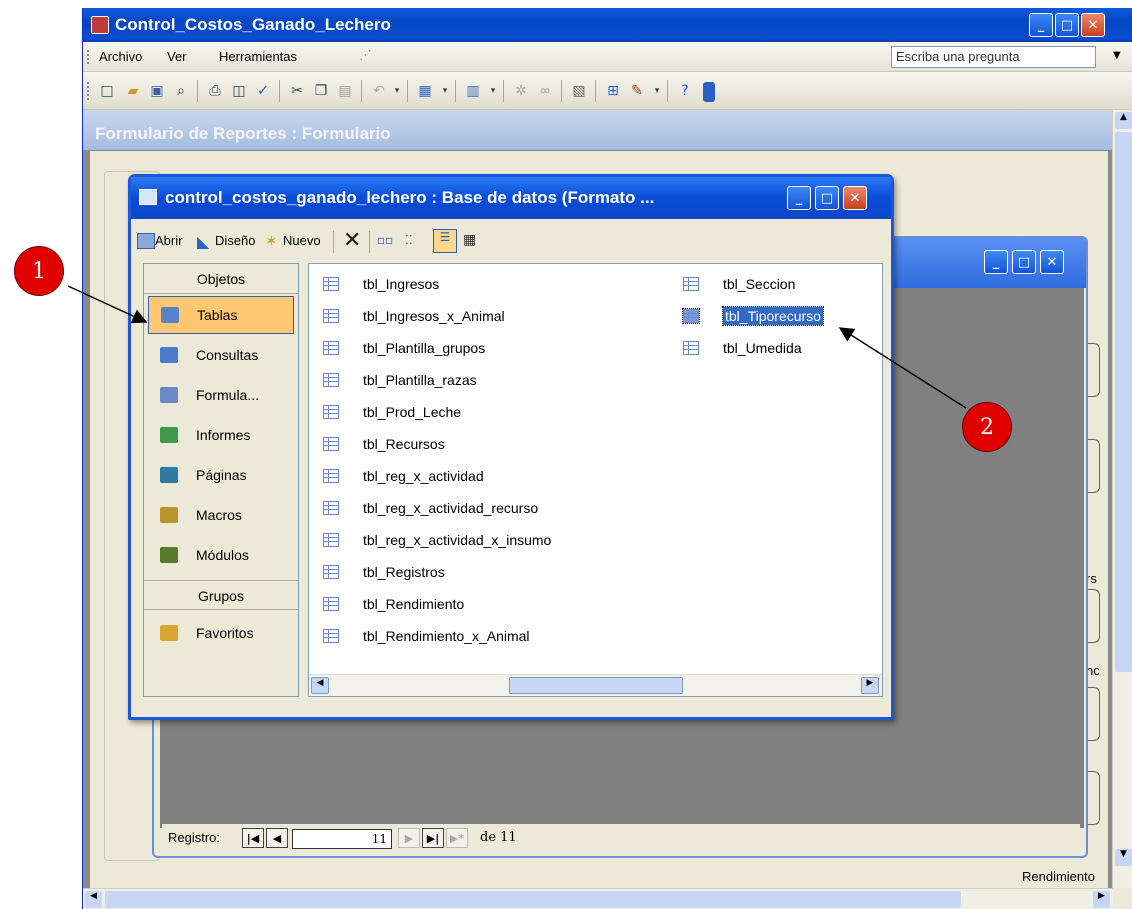 The image size is (1132, 909). Describe the element at coordinates (39, 271) in the screenshot. I see `callout-1: 1` at that location.